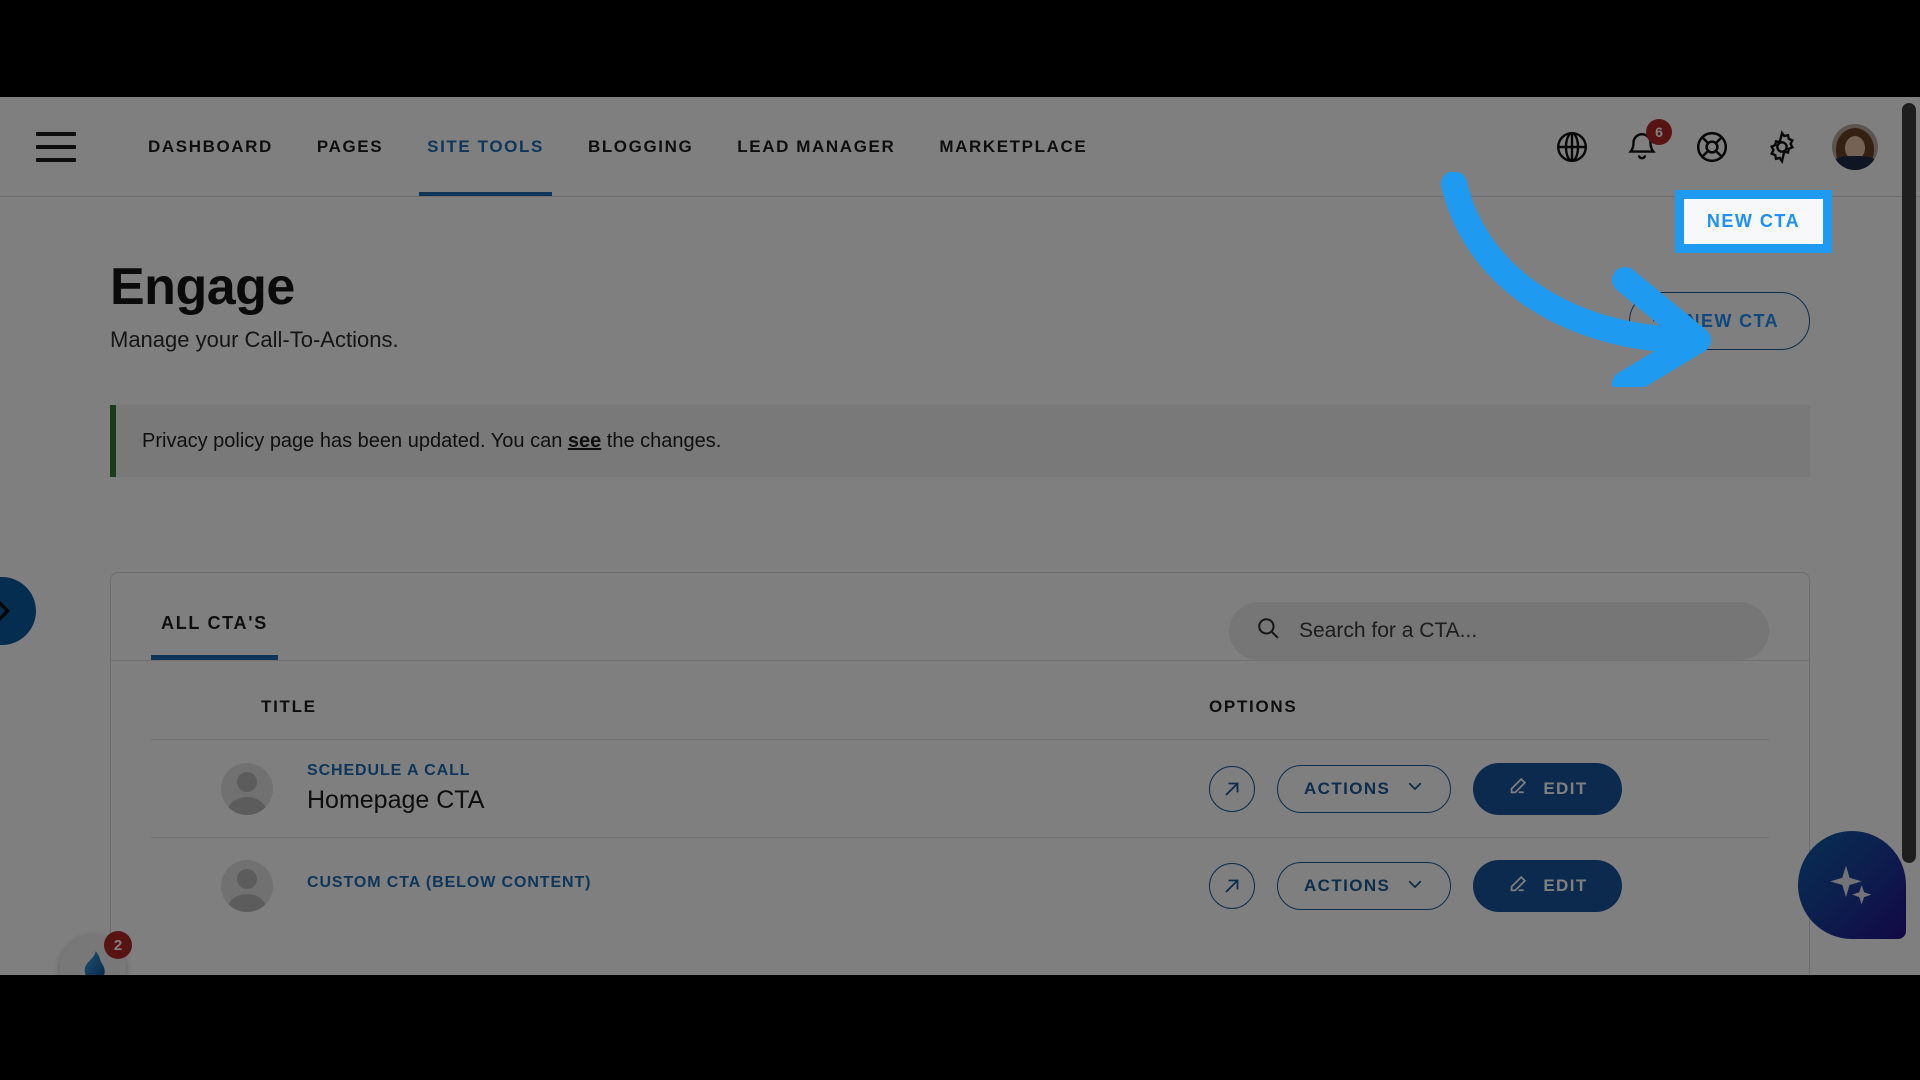  I want to click on gear-settings-icon, so click(1782, 147).